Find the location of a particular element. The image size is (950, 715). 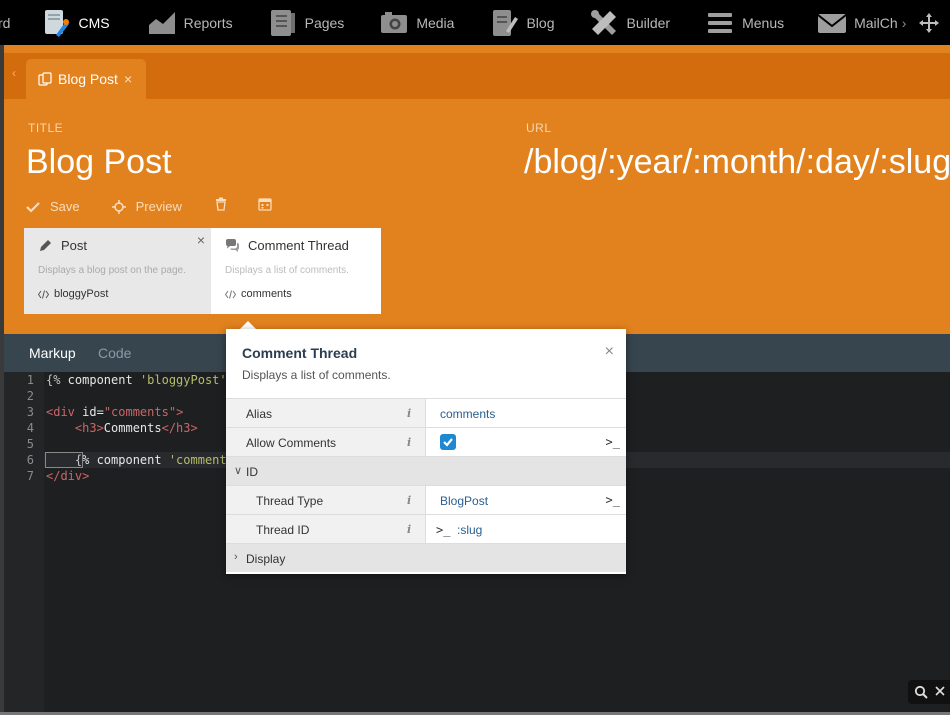

code-line-1: {% component 'bloggyPost' is located at coordinates (136, 380).